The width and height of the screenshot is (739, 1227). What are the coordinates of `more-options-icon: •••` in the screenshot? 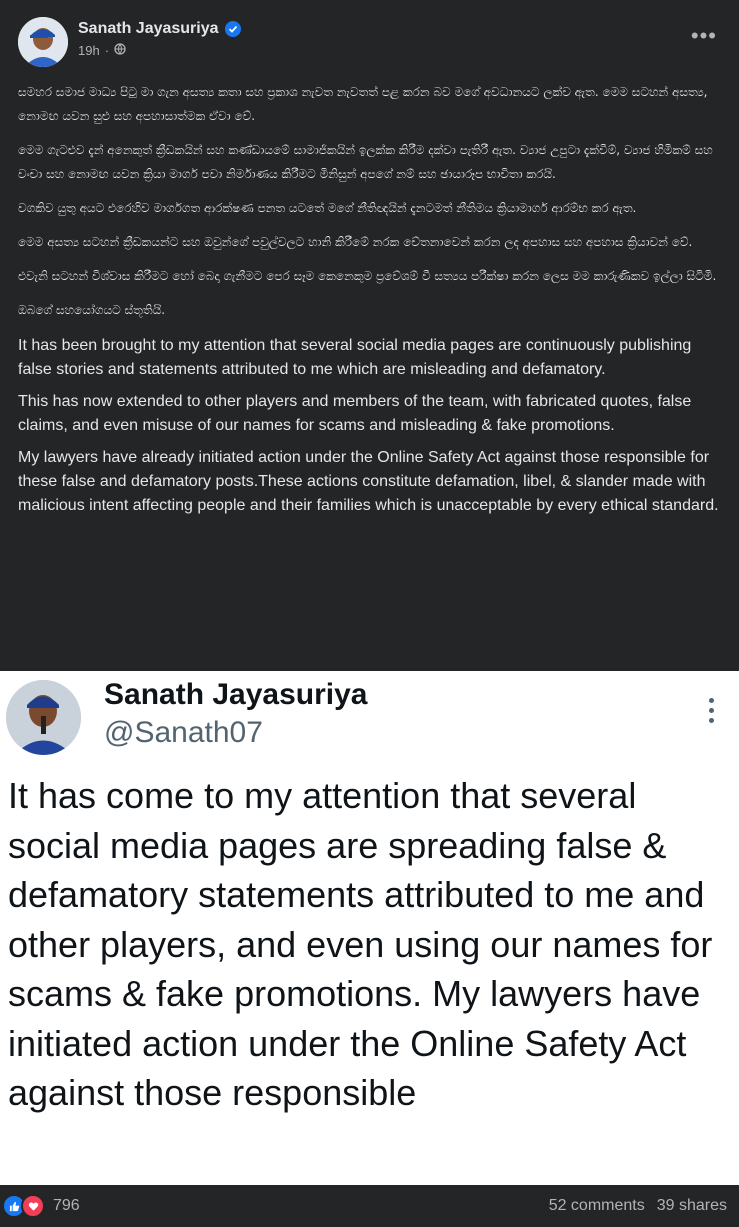 It's located at (704, 36).